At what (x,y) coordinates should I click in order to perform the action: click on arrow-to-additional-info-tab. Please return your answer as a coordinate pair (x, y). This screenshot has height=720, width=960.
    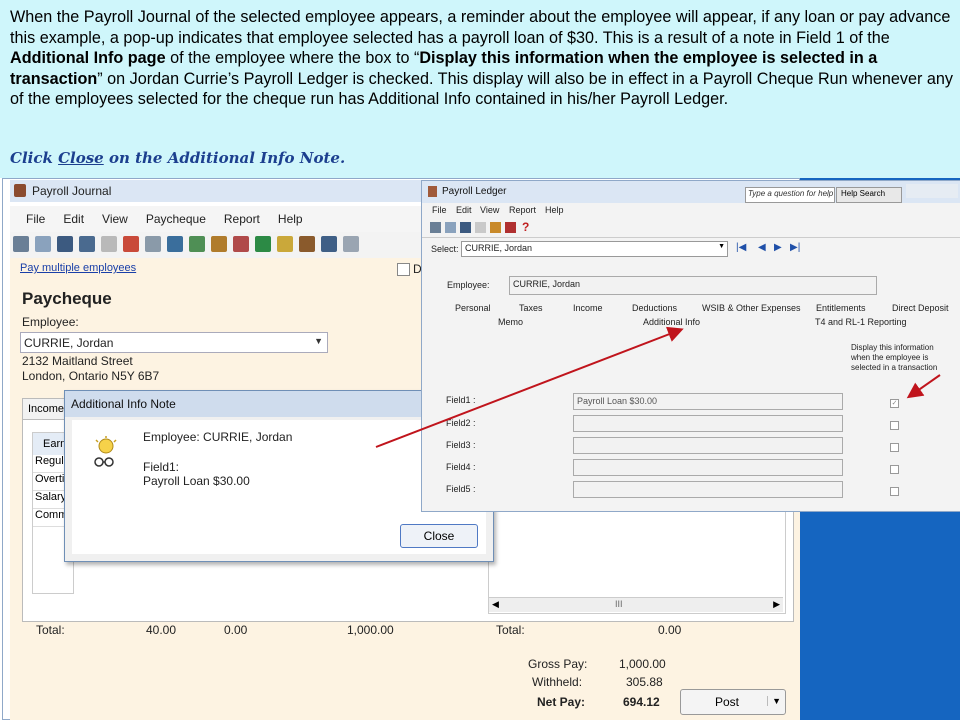
    Looking at the image, I should click on (529, 387).